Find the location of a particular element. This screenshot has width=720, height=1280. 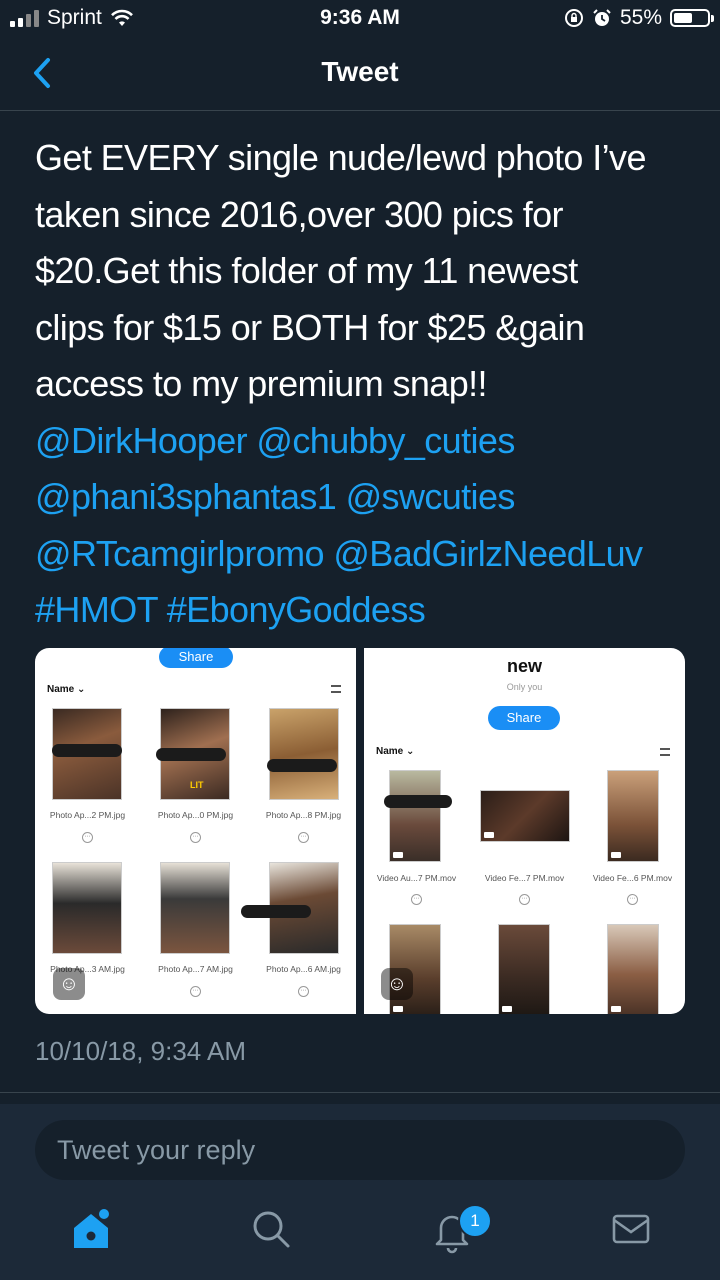

mention-link: @BadGirlzNeedLuv is located at coordinates (488, 553).